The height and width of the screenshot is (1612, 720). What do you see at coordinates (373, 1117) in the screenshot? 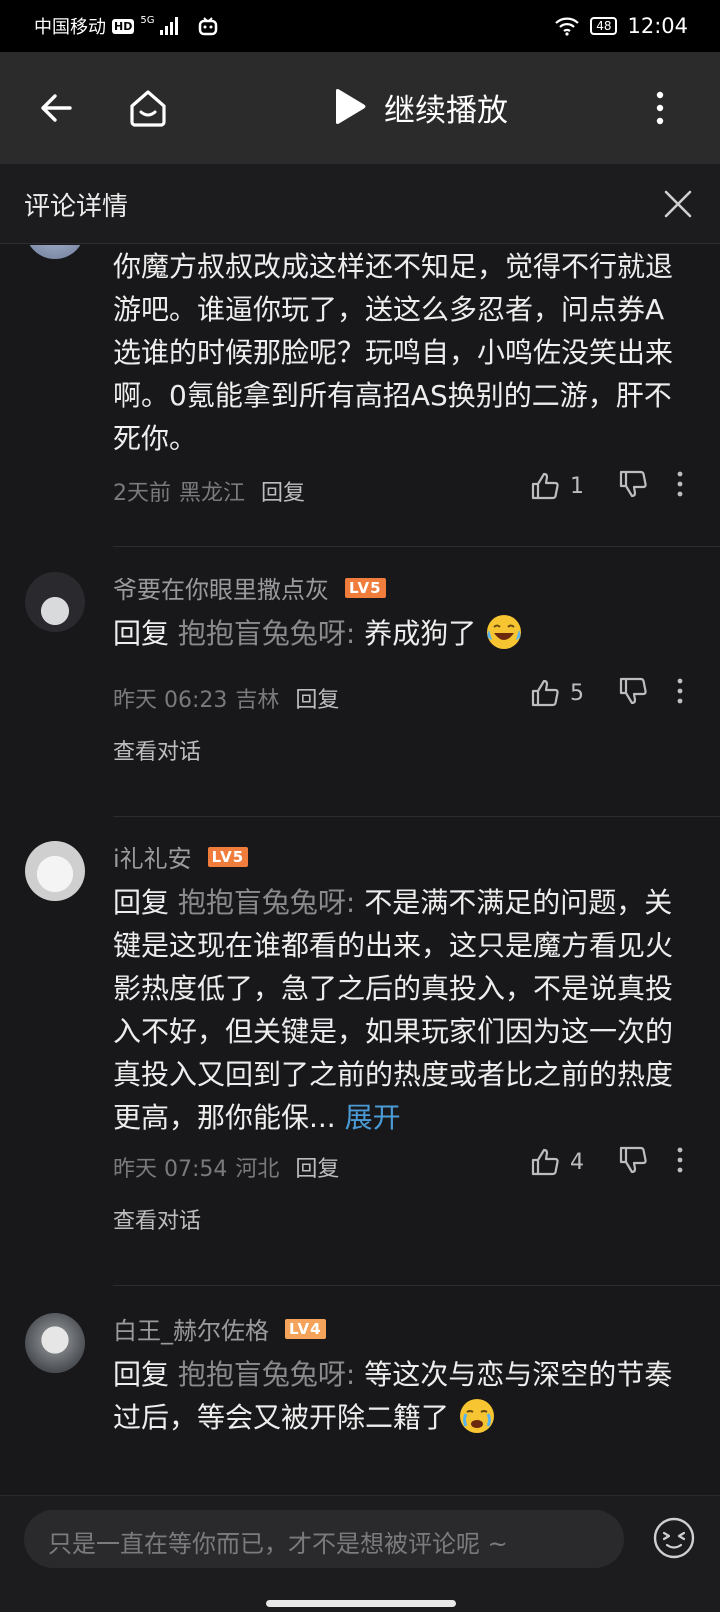
I see `expand-link: 展开` at bounding box center [373, 1117].